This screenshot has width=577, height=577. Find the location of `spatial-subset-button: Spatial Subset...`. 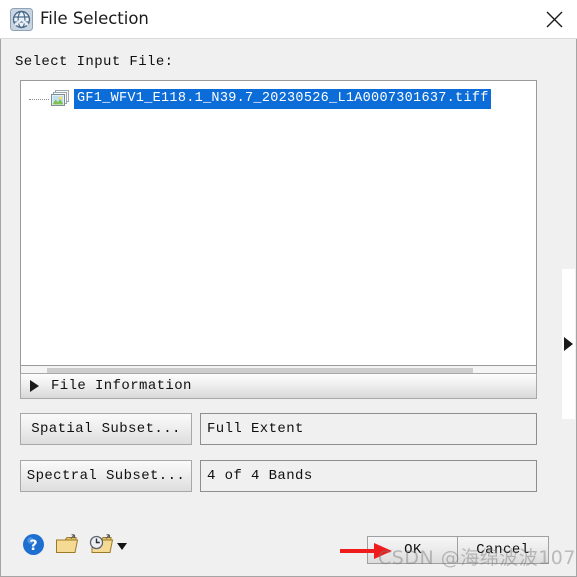

spatial-subset-button: Spatial Subset... is located at coordinates (106, 429).